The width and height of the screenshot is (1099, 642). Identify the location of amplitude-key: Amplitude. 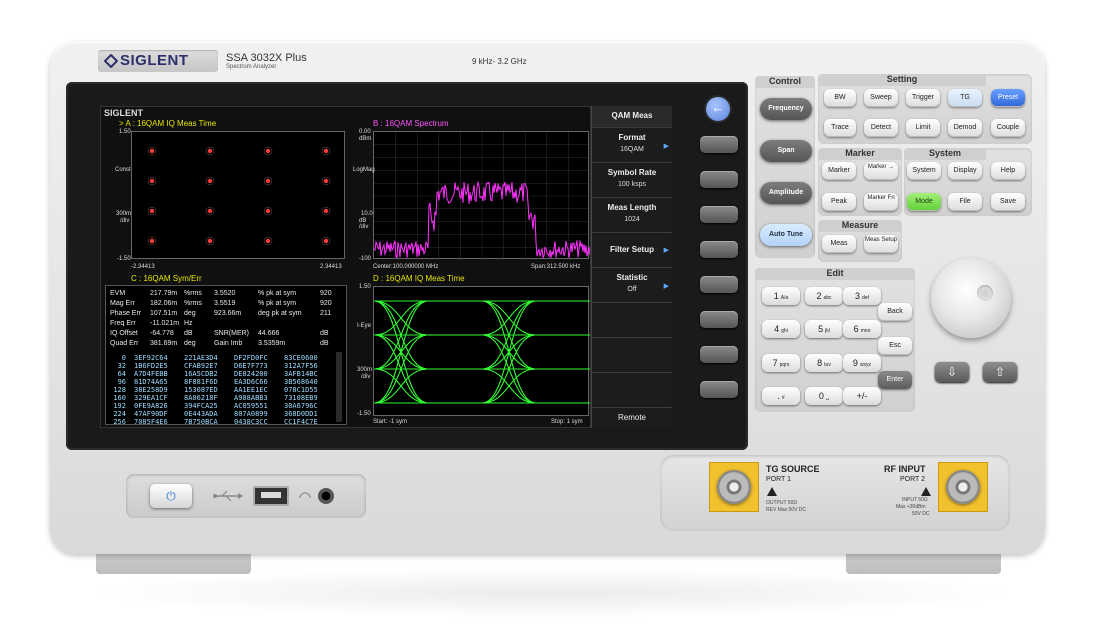
(786, 193).